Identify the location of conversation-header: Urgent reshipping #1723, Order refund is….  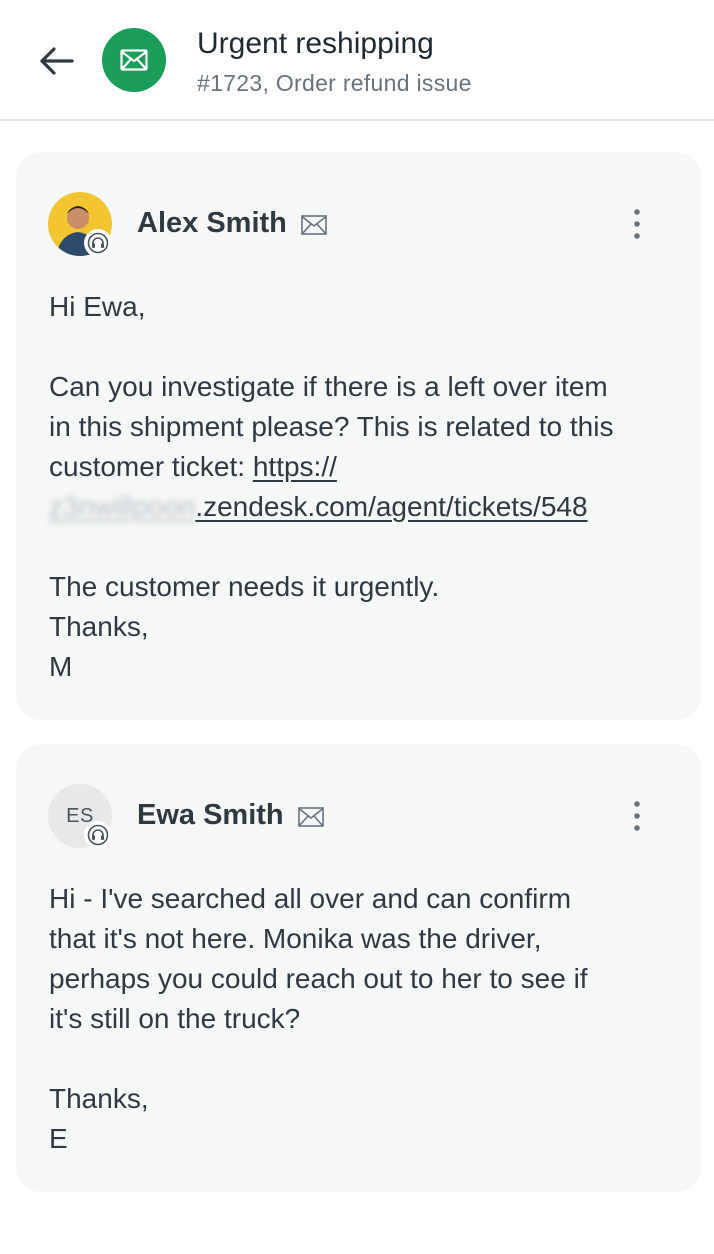
(357, 60).